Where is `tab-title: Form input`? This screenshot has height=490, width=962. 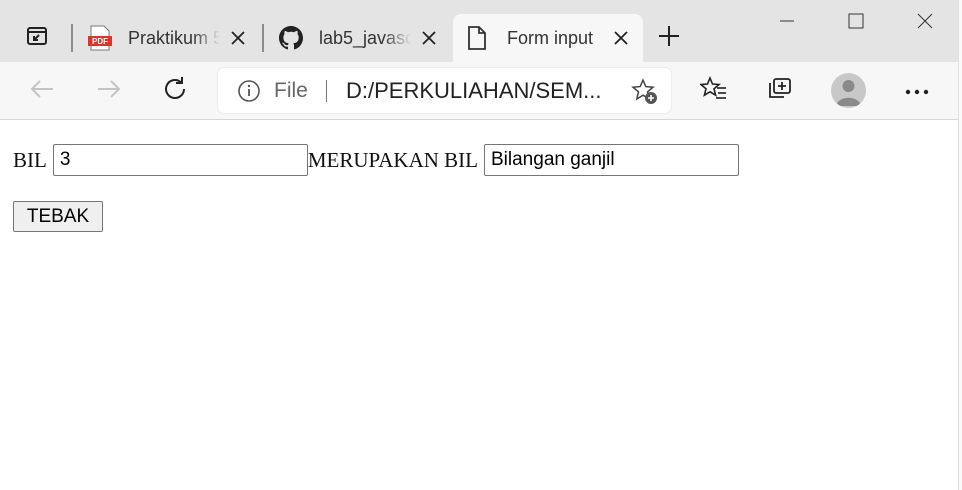
tab-title: Form input is located at coordinates (550, 37).